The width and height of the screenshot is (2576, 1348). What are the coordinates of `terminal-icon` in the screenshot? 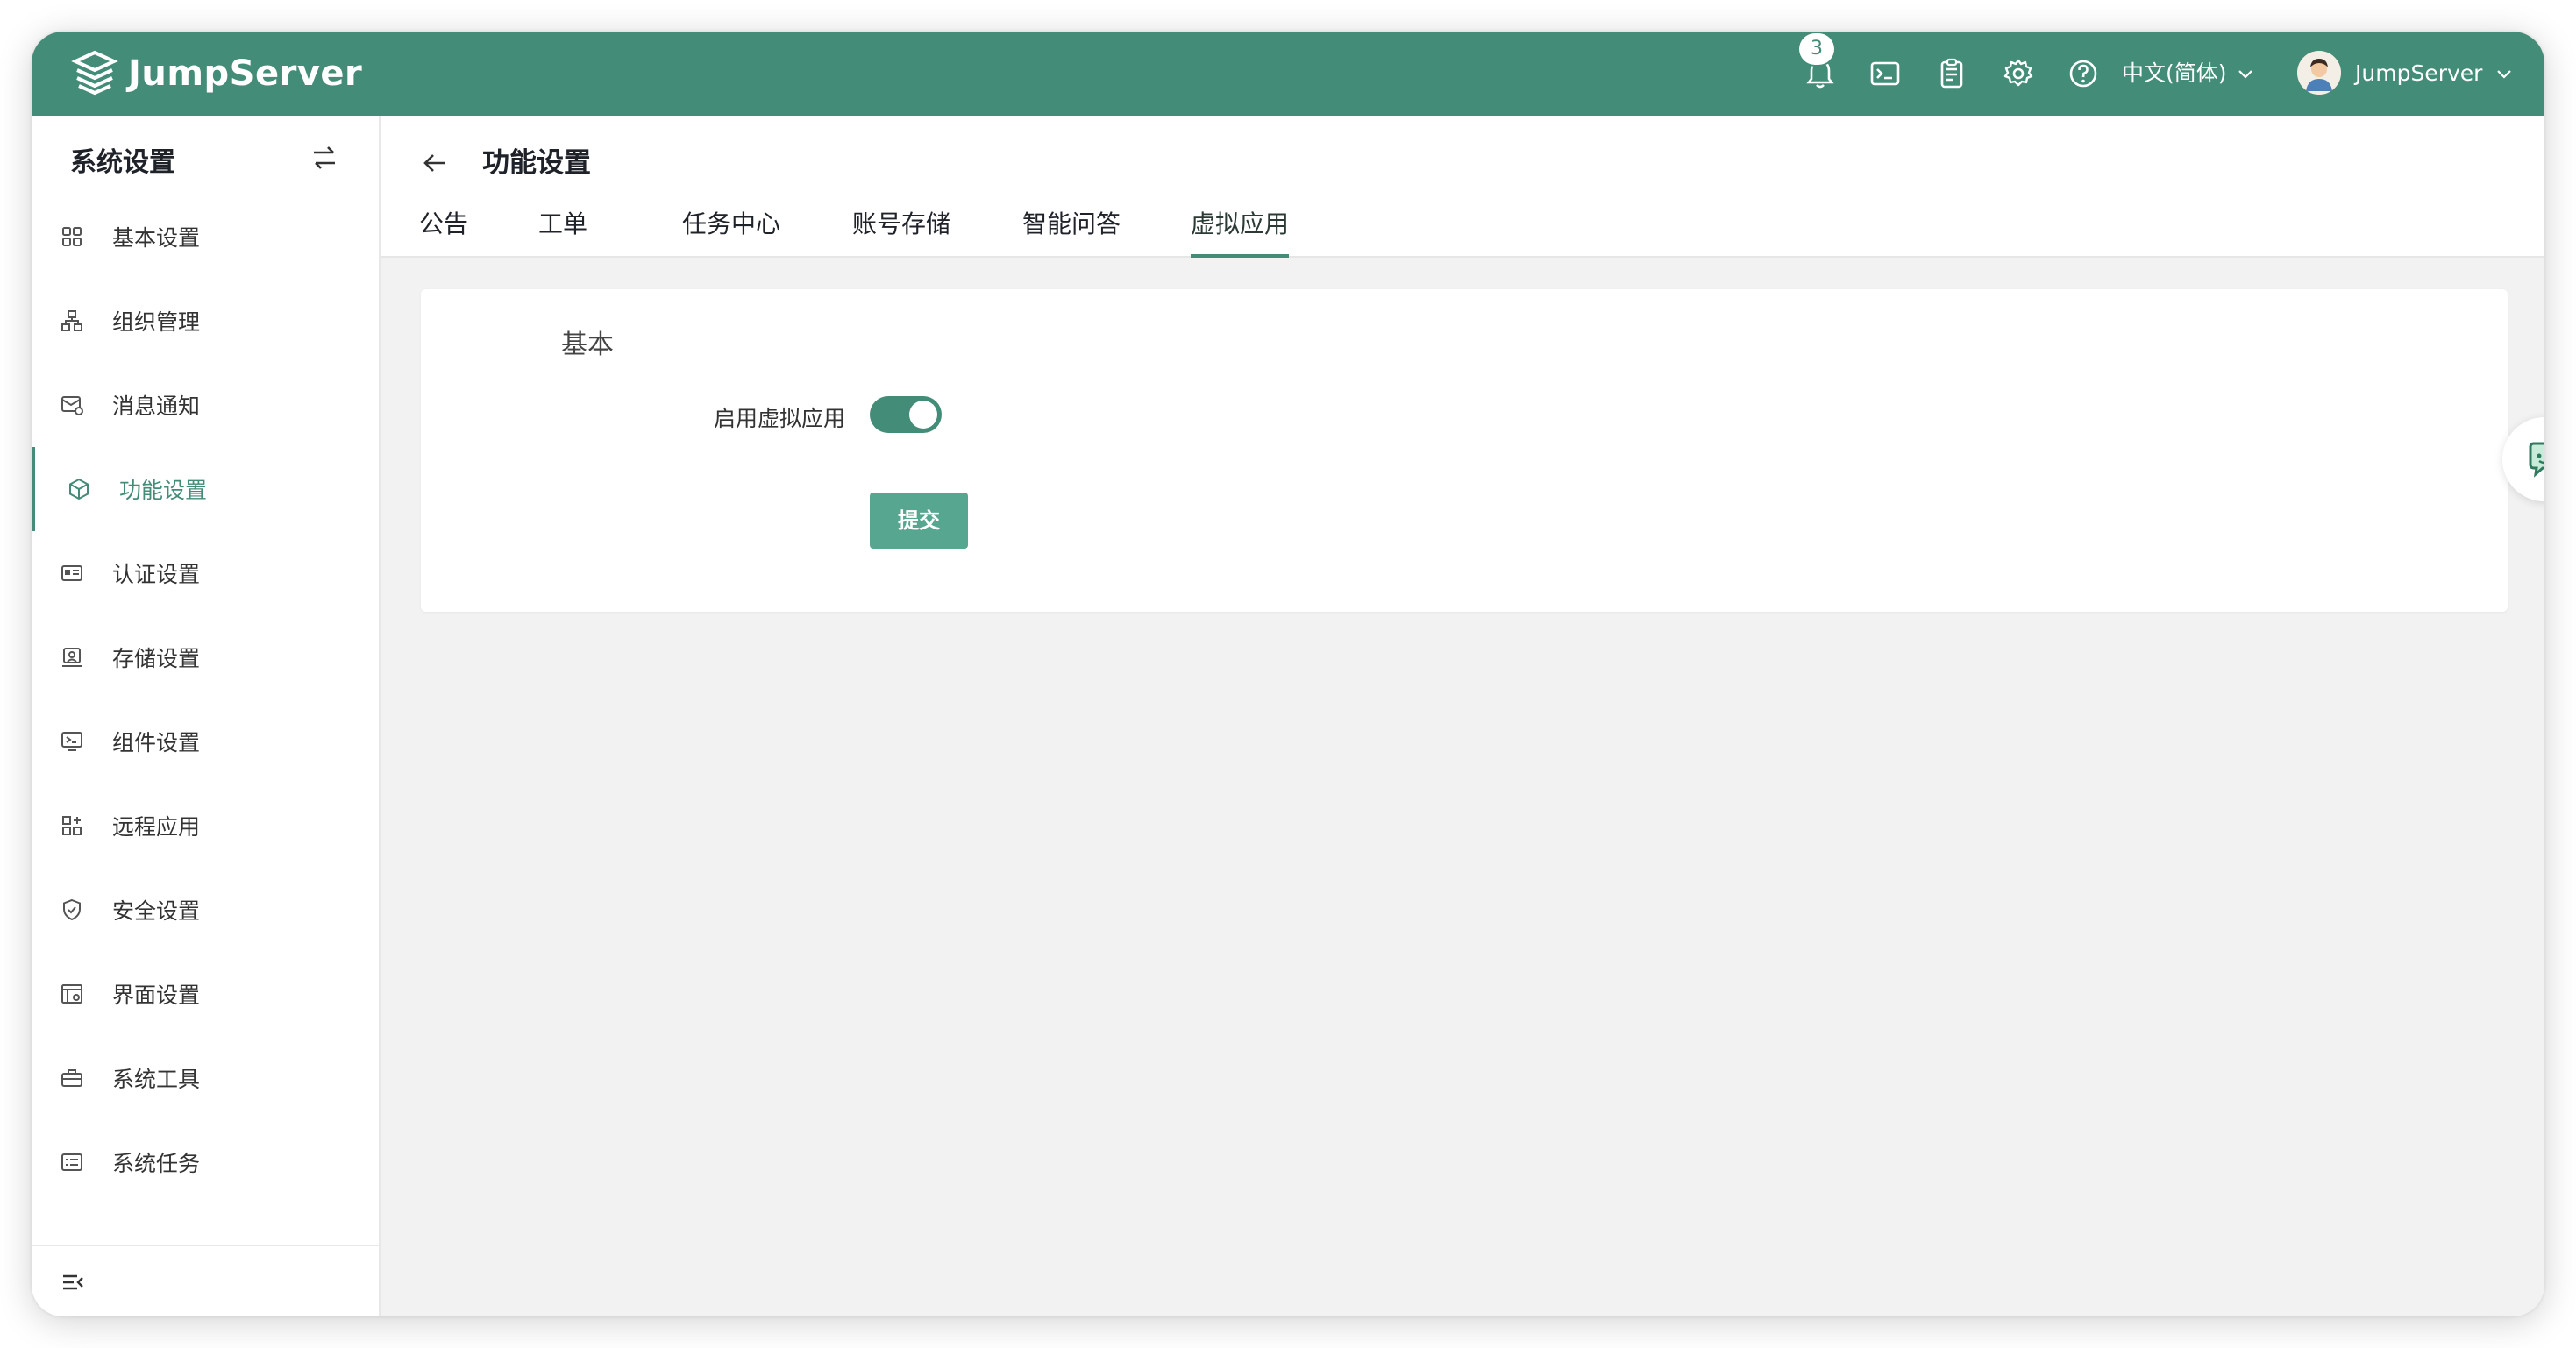 It's located at (1885, 73).